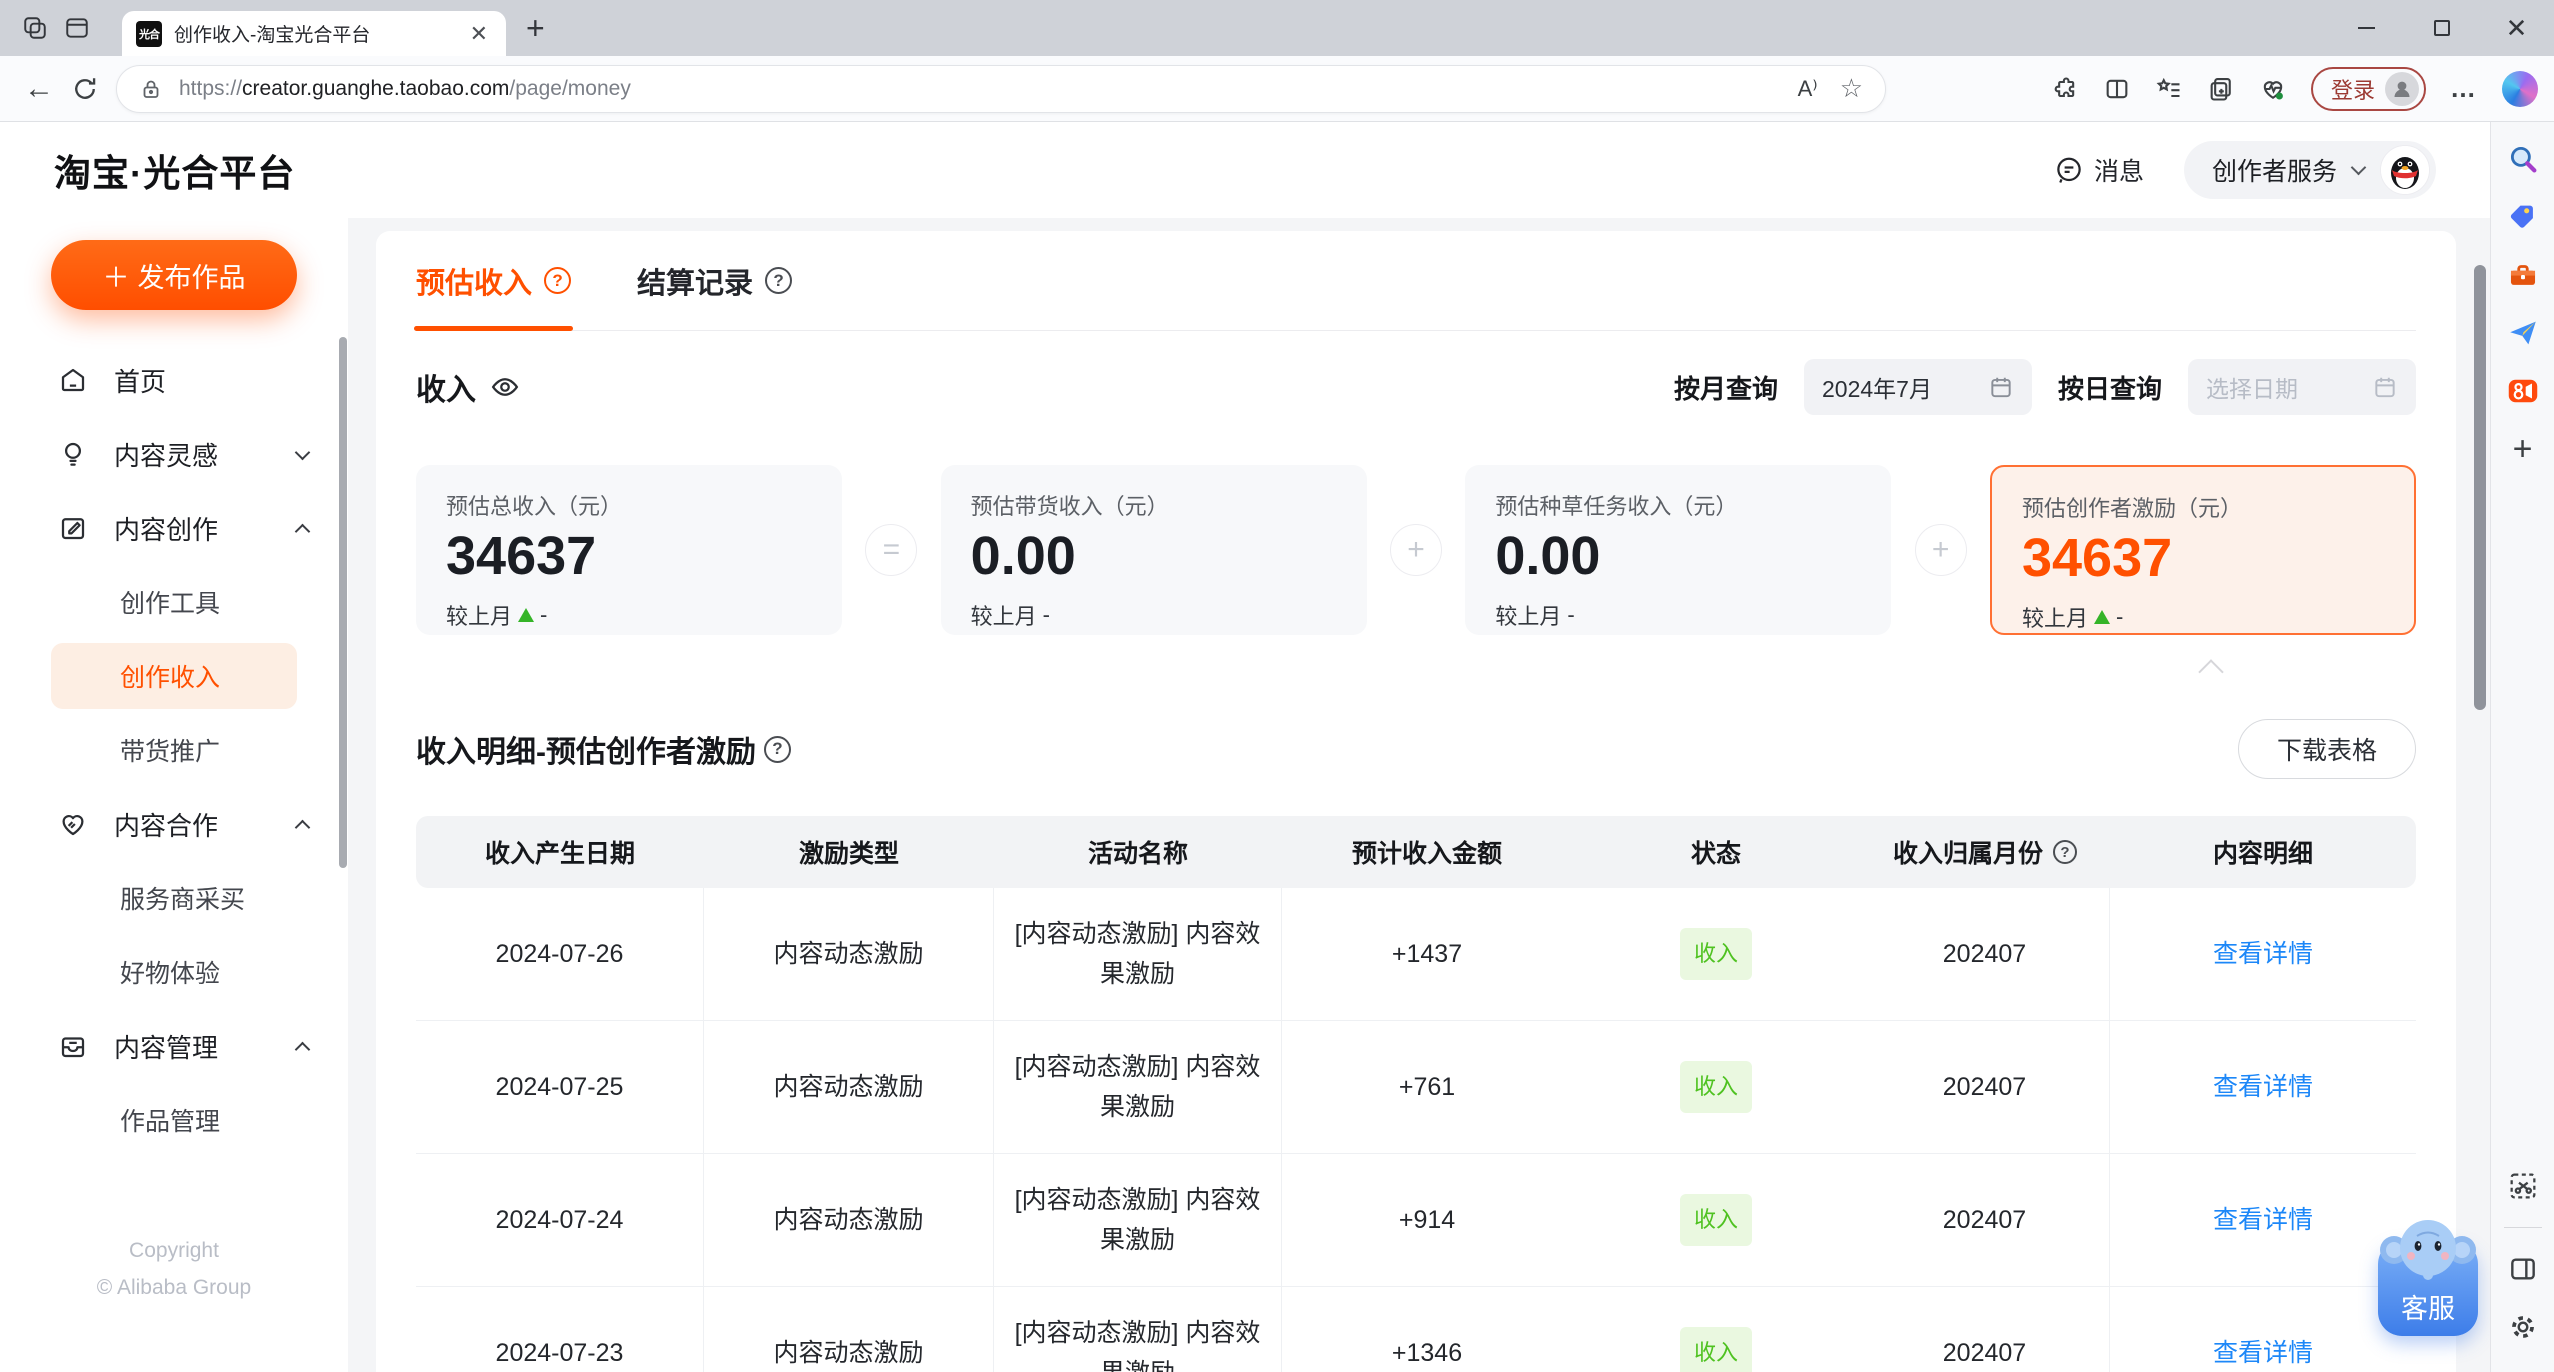  What do you see at coordinates (2523, 159) in the screenshot?
I see `search-icon` at bounding box center [2523, 159].